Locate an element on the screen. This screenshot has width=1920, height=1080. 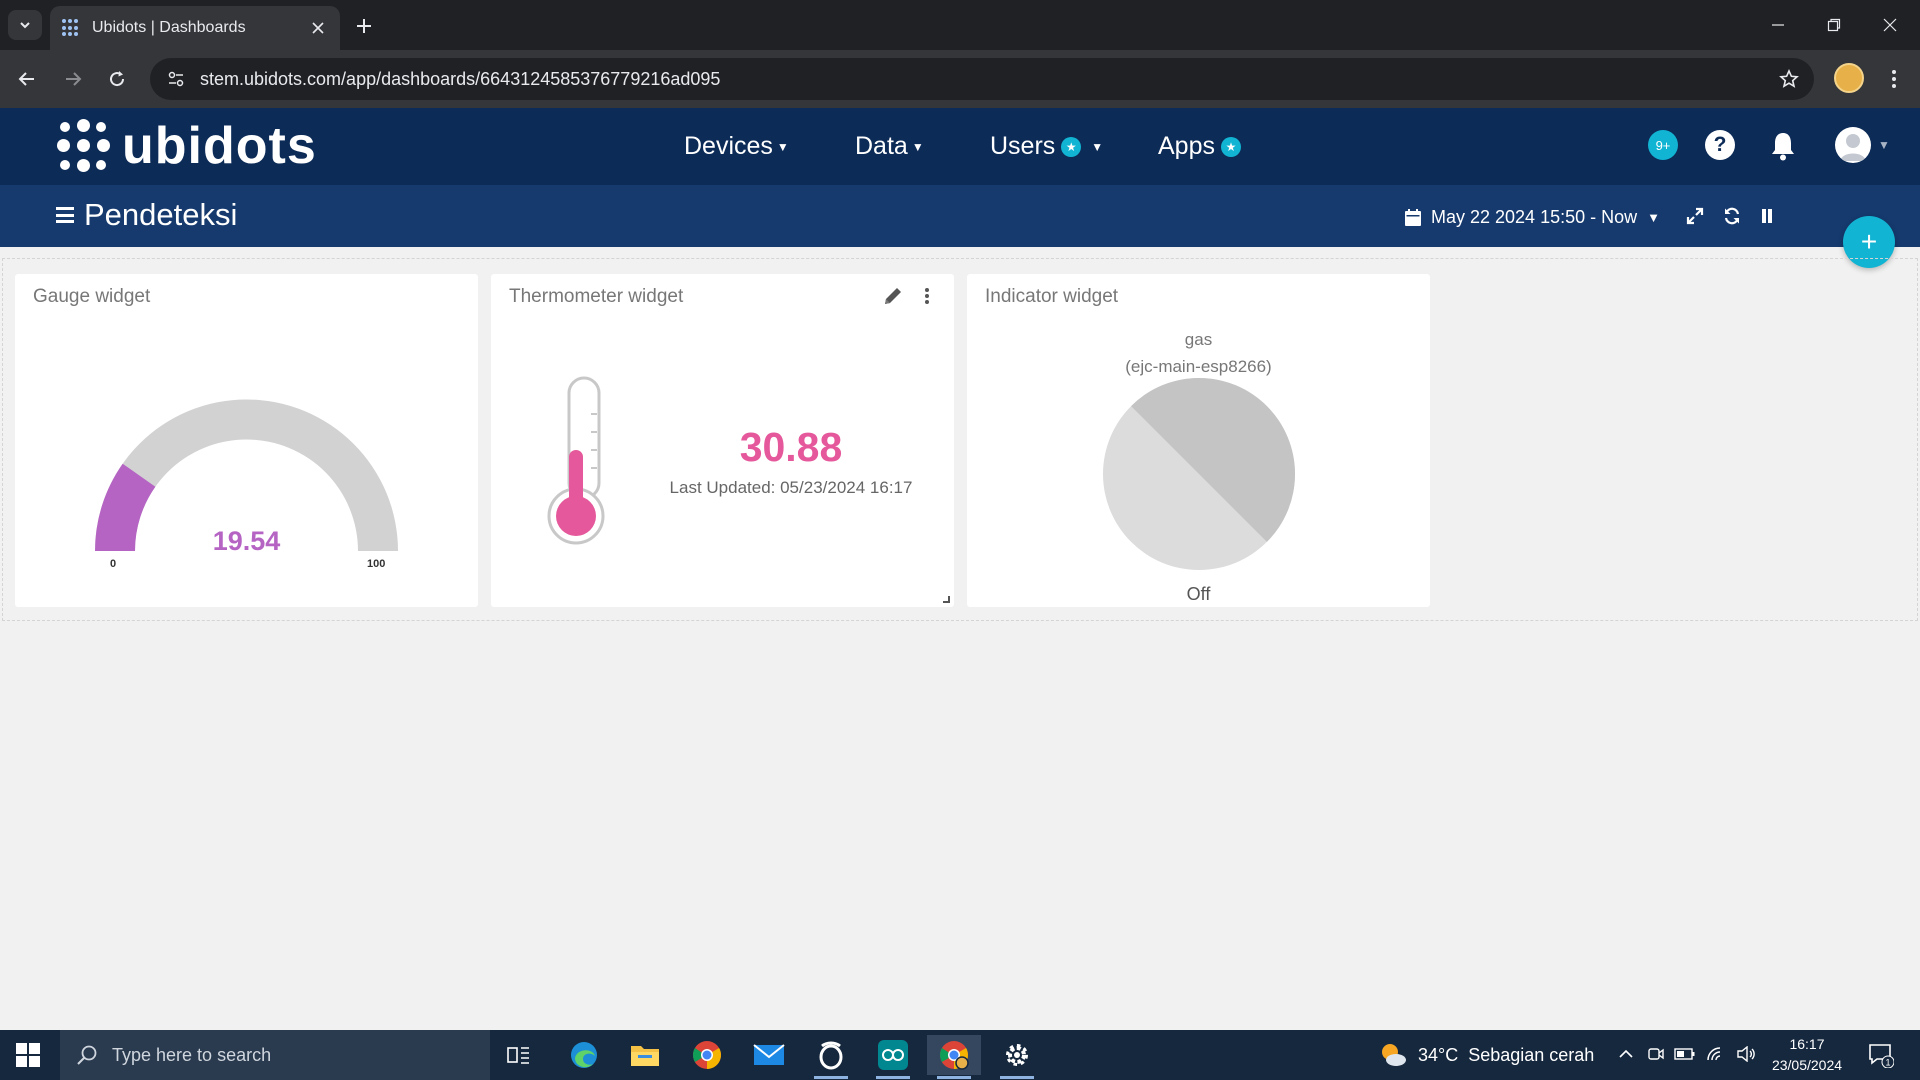
mail-icon is located at coordinates (769, 1055).